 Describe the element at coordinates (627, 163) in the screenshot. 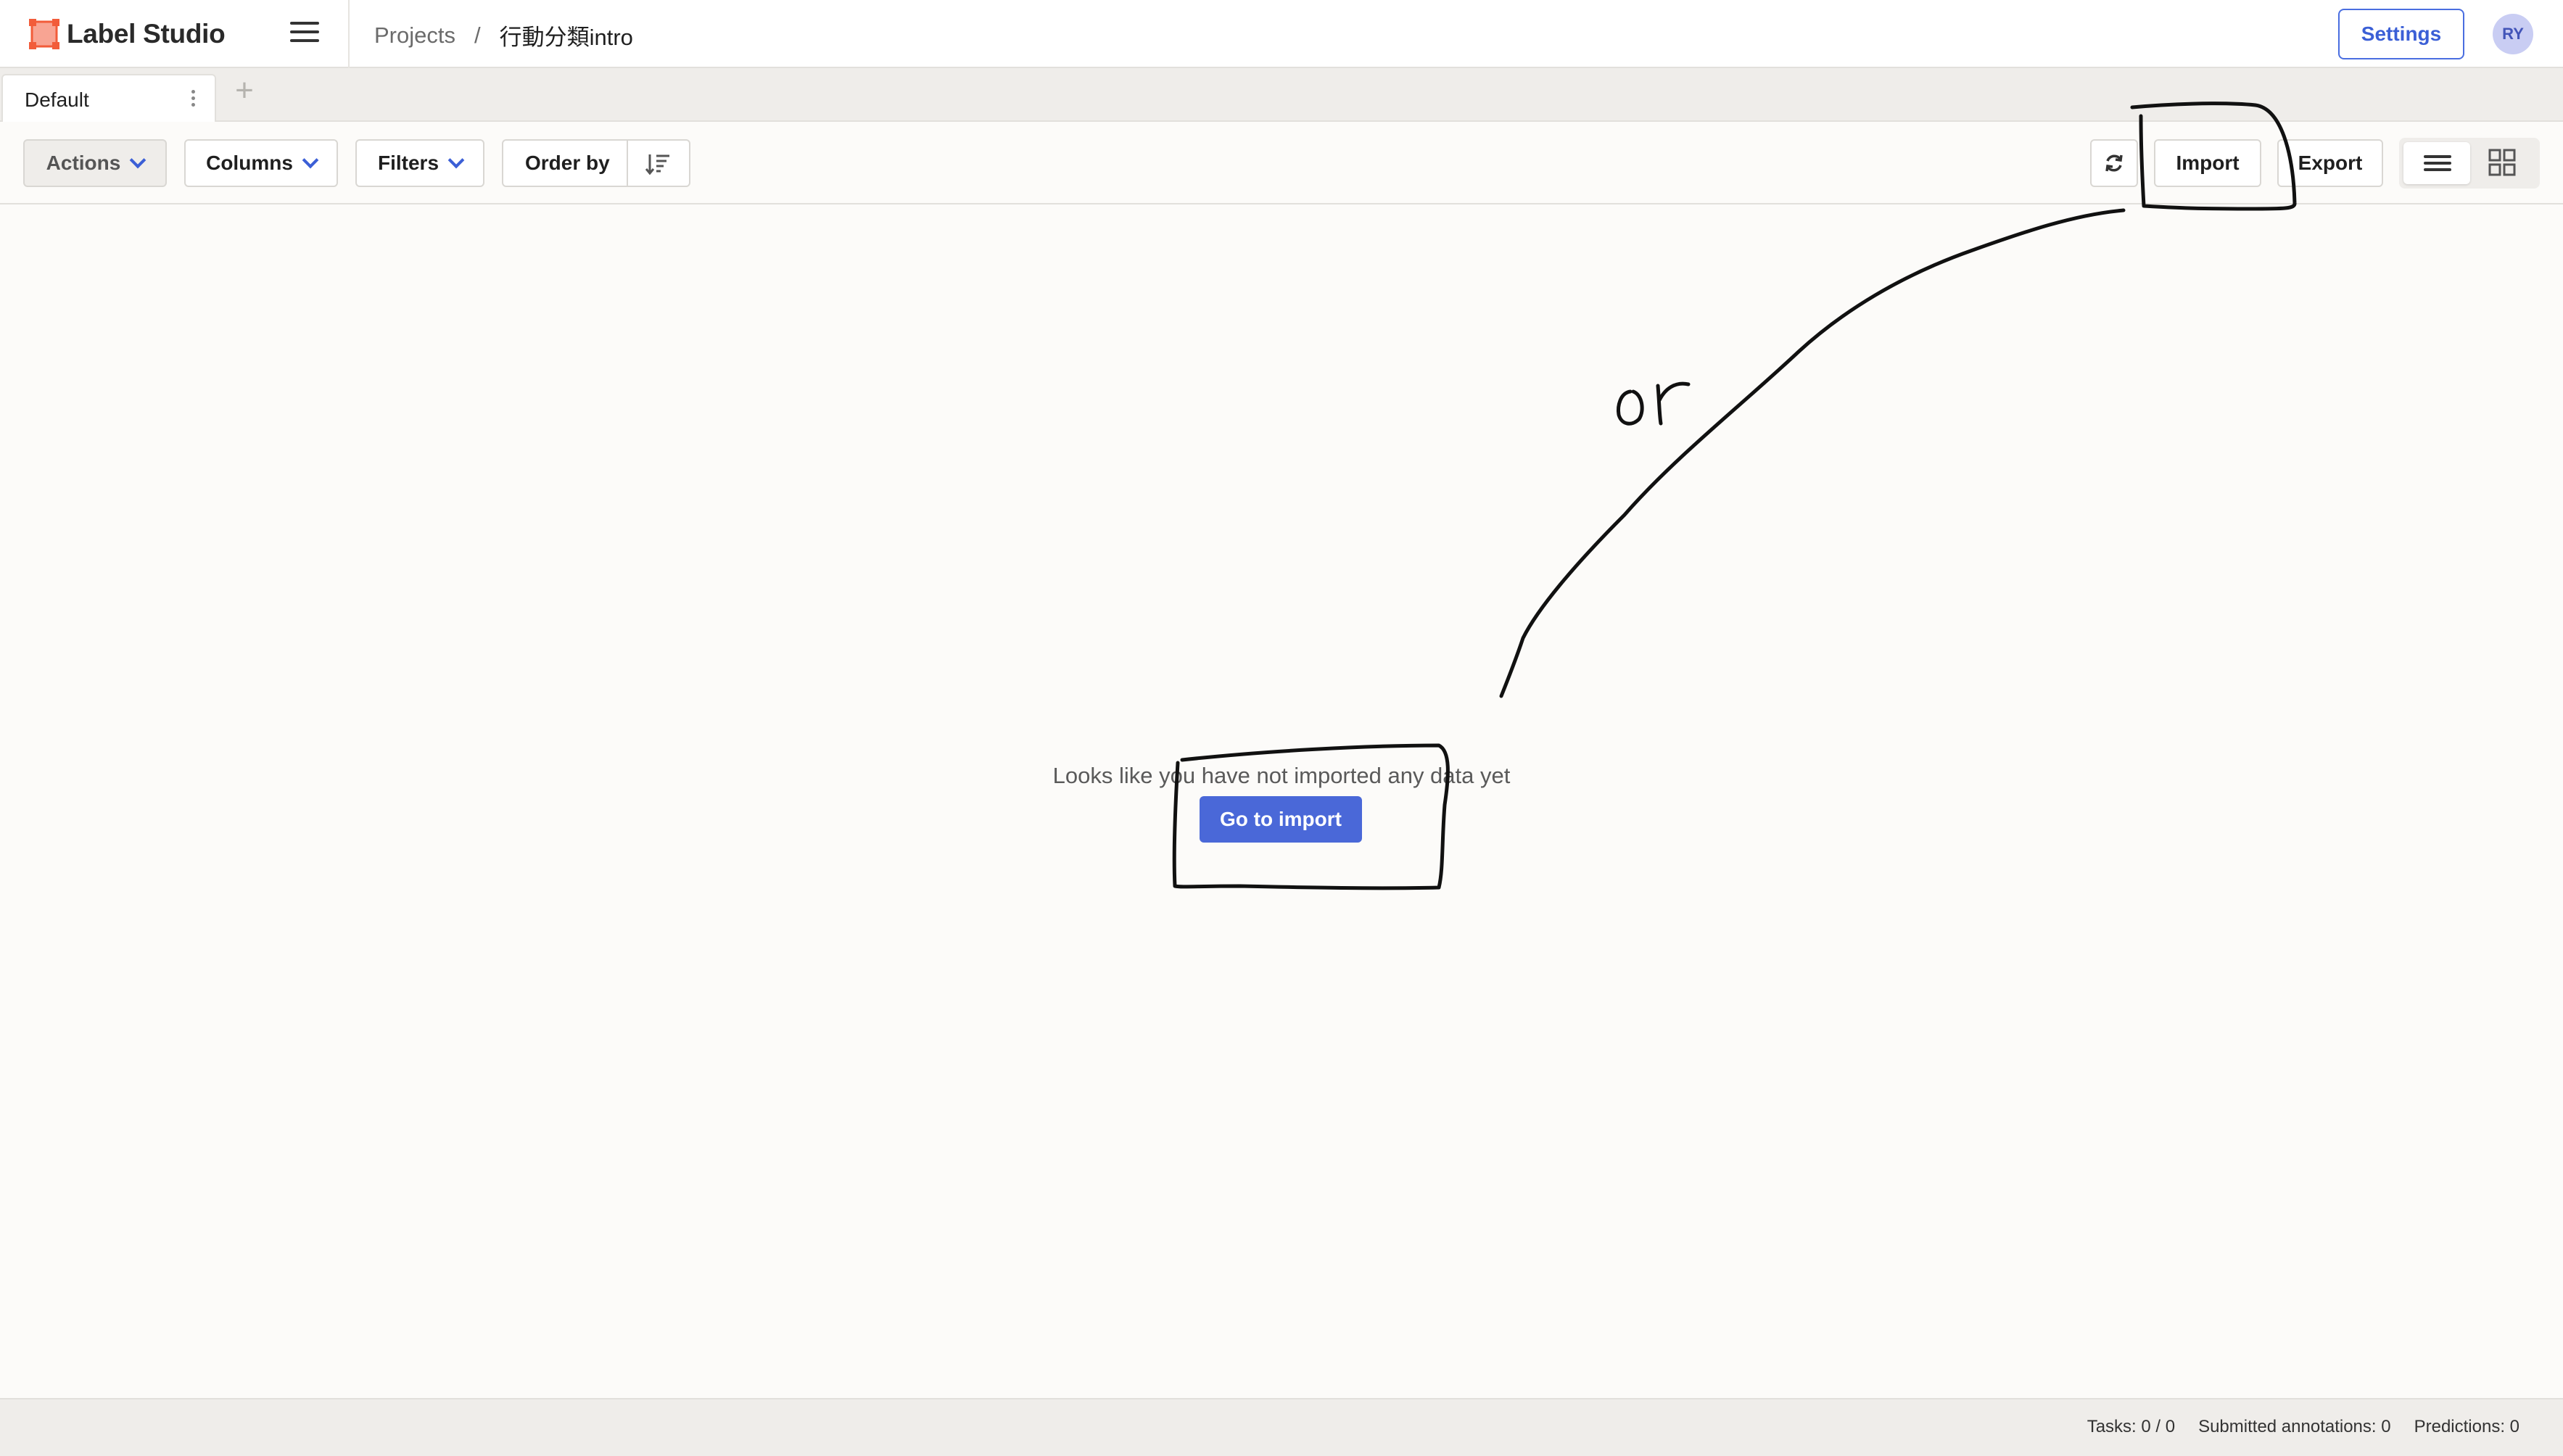

I see `order-by-divider` at that location.